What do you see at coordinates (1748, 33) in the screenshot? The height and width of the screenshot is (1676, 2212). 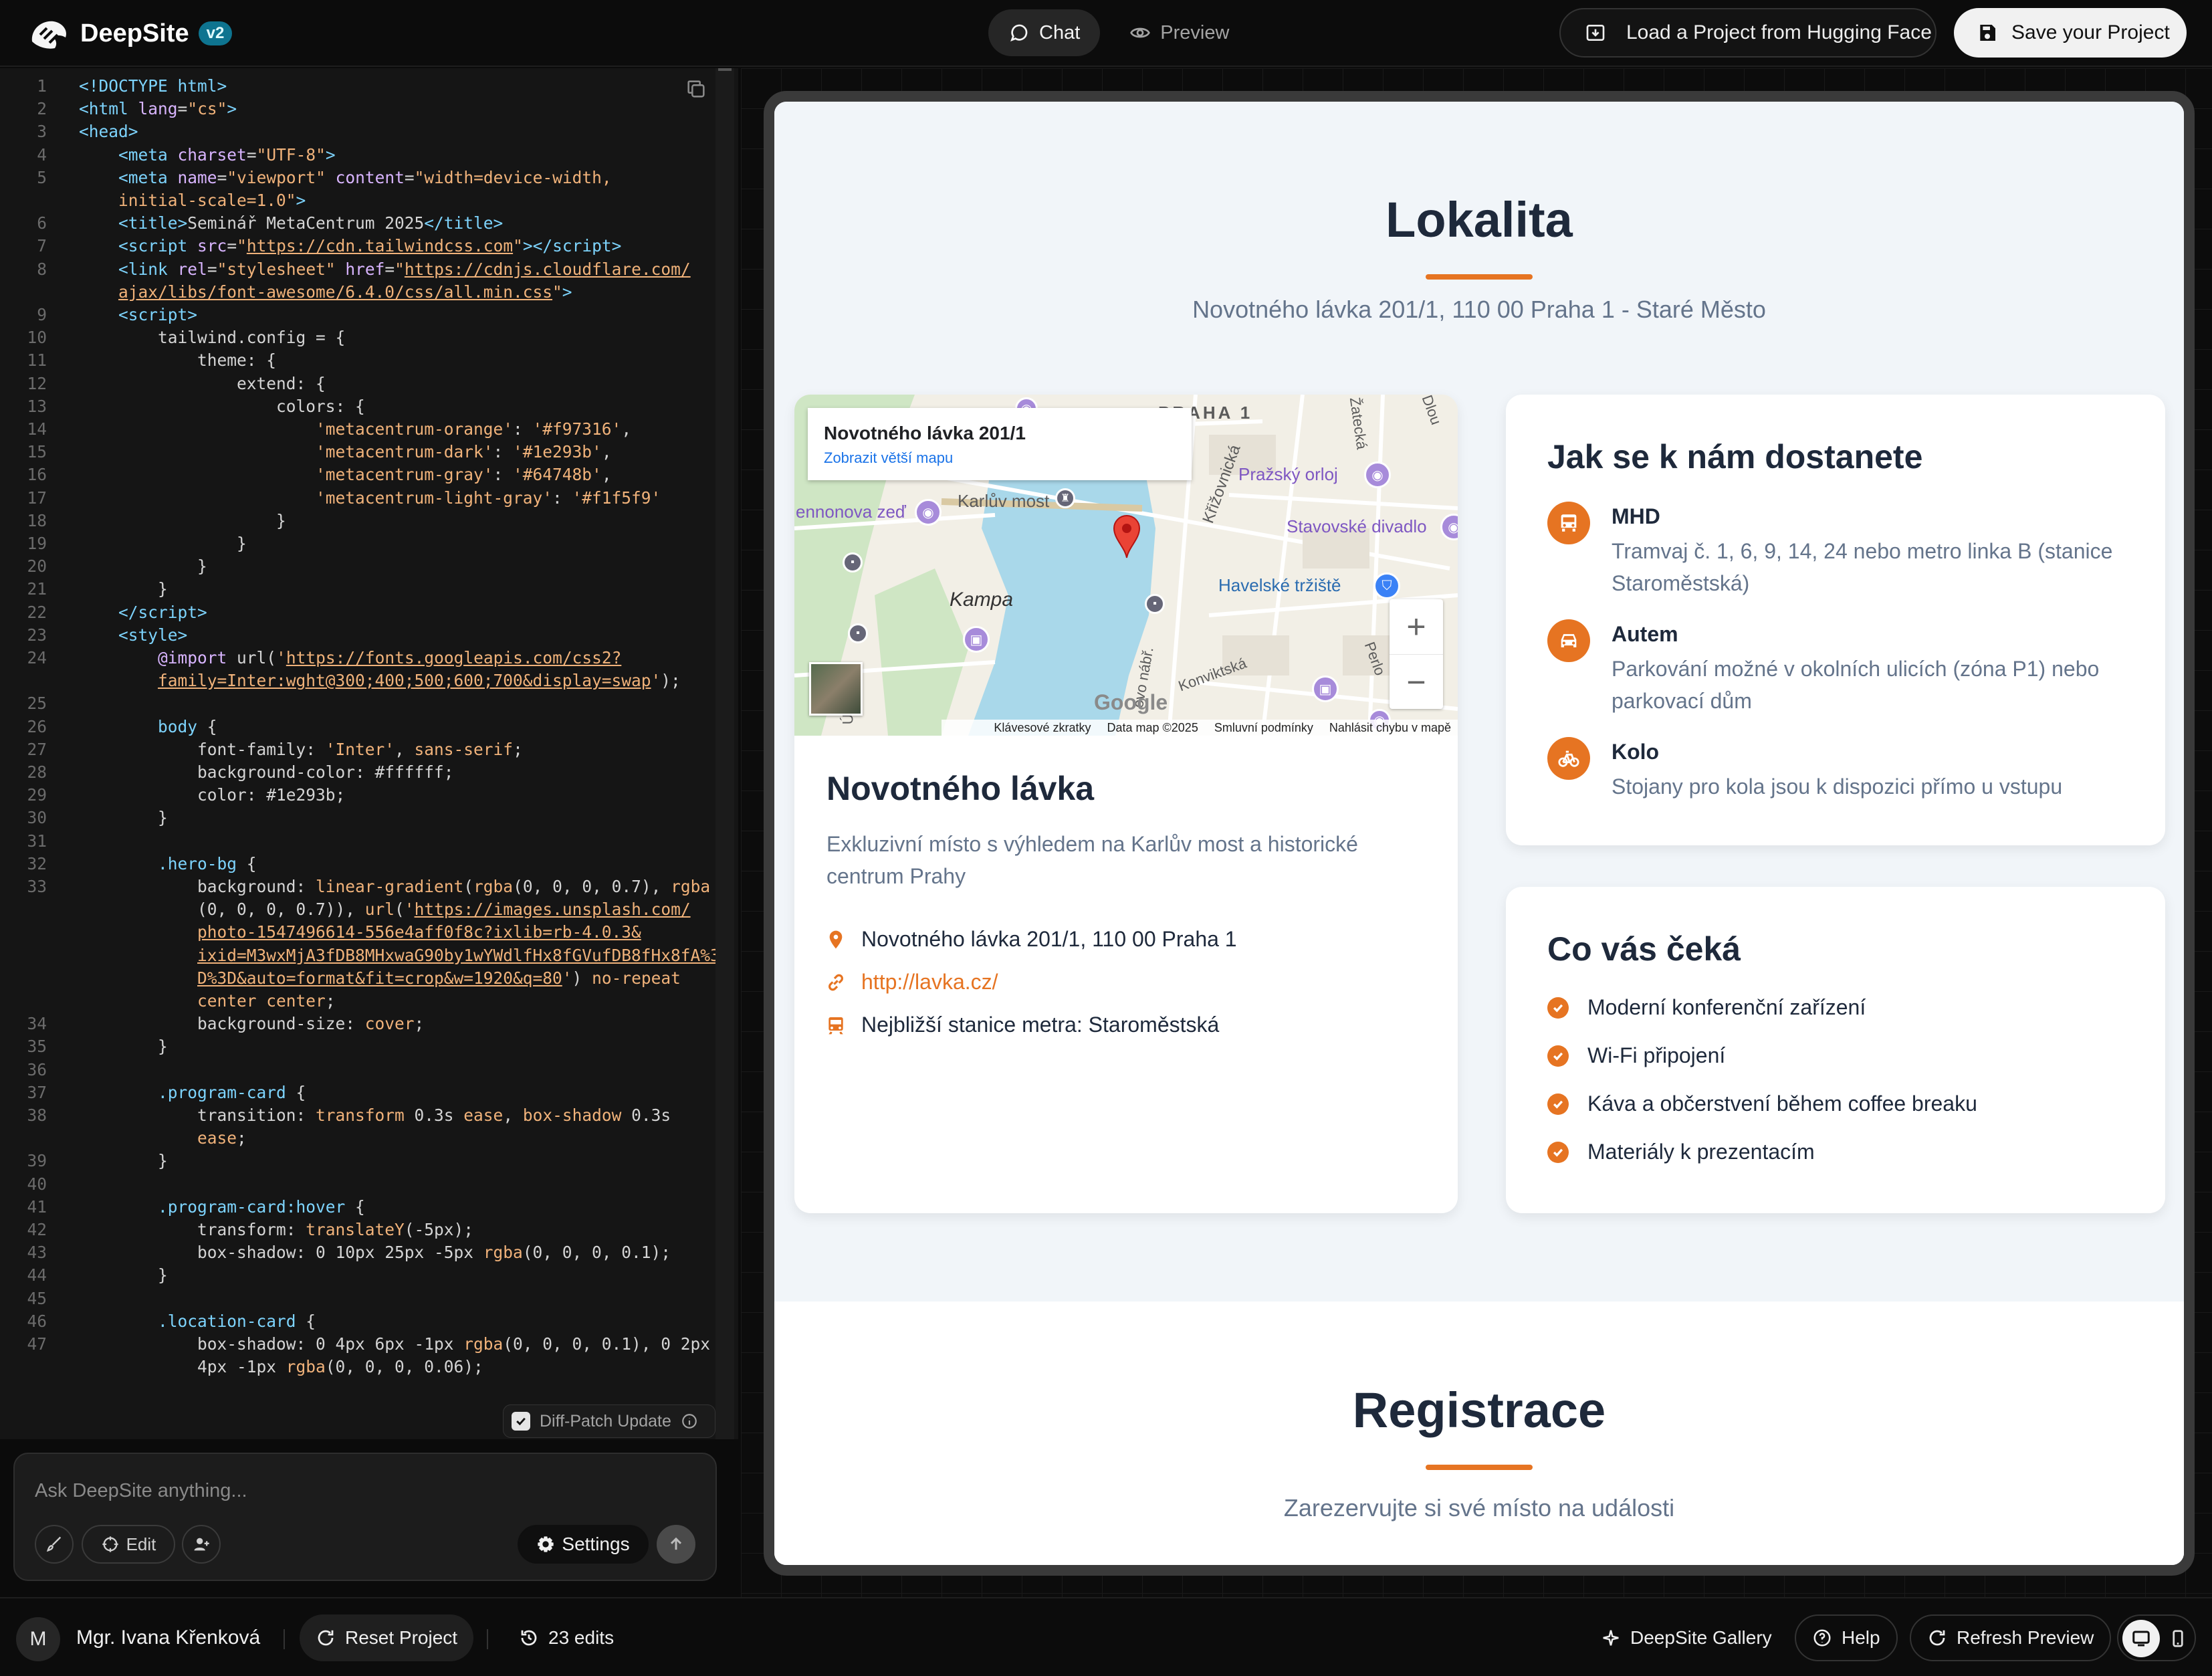 I see `load-project-button: Load a Project from Hugging Face` at bounding box center [1748, 33].